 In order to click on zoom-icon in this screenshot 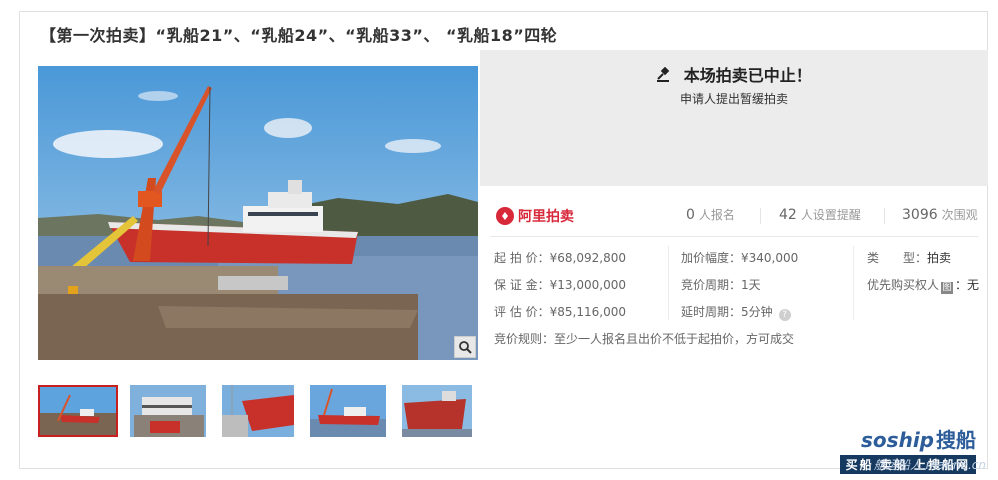, I will do `click(465, 347)`.